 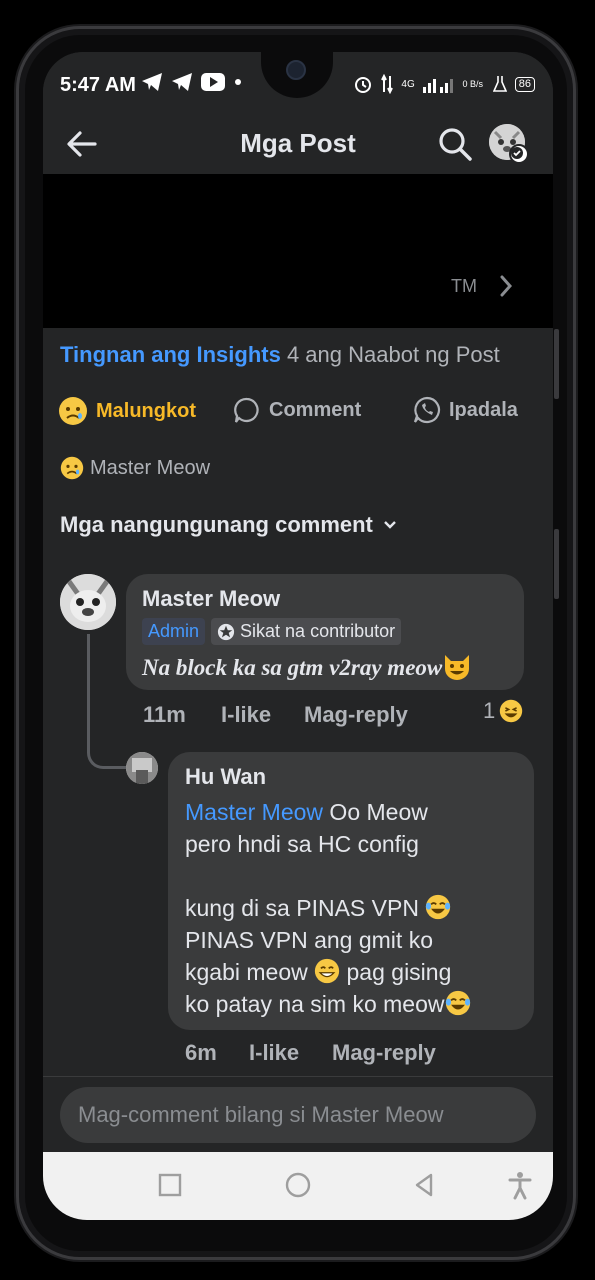 I want to click on flask-icon, so click(x=499, y=84).